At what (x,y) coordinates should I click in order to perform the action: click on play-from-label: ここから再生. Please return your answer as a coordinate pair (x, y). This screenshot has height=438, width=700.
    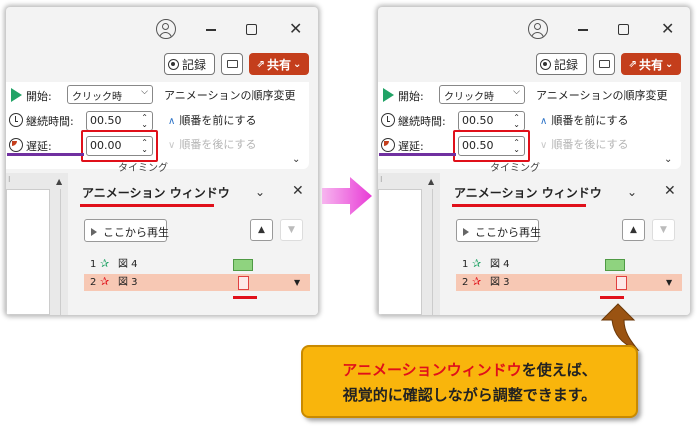
    Looking at the image, I should click on (136, 232).